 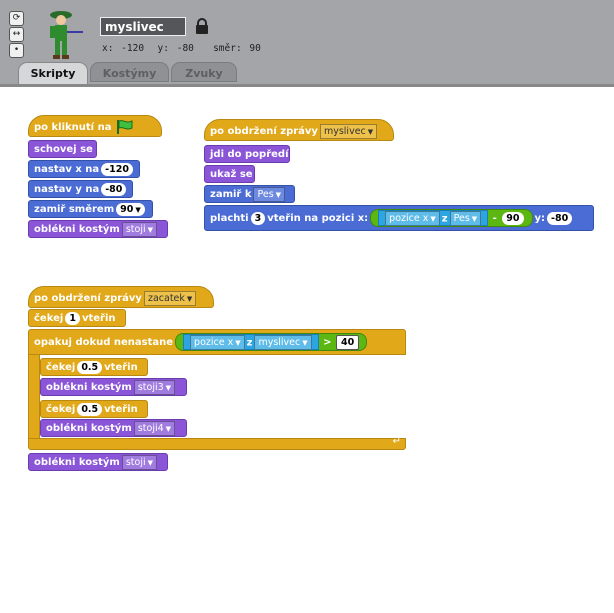 What do you see at coordinates (67, 169) in the screenshot?
I see `set-x-label: nastav x na` at bounding box center [67, 169].